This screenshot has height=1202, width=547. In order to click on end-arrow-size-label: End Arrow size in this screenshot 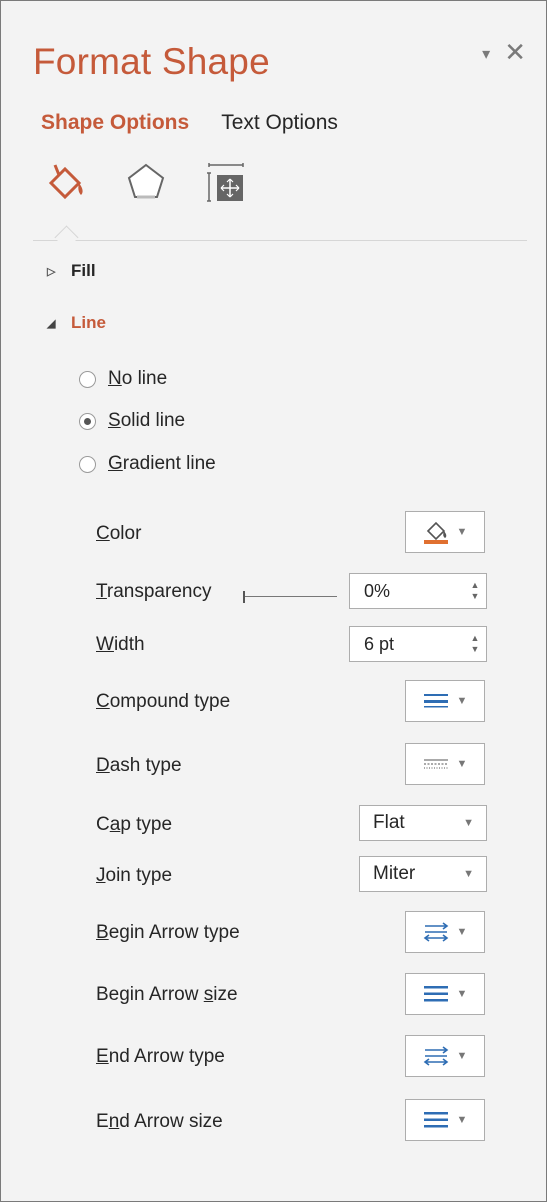, I will do `click(159, 1121)`.